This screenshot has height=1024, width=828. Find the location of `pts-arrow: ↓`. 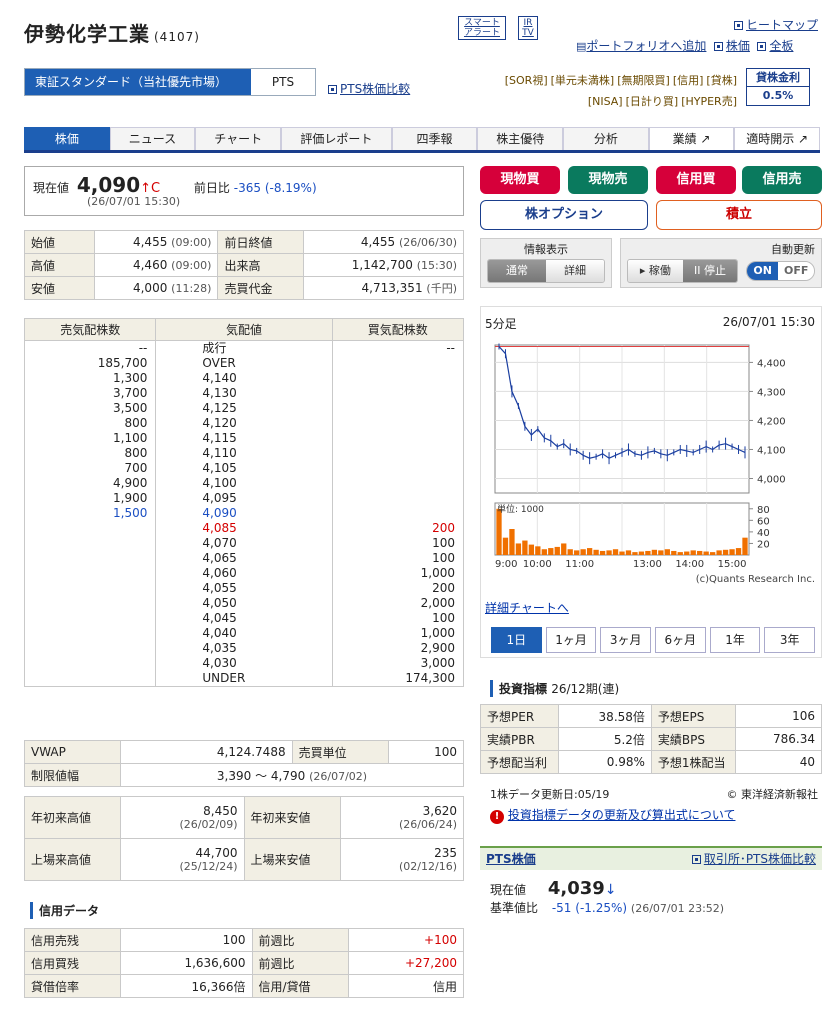

pts-arrow: ↓ is located at coordinates (610, 890).